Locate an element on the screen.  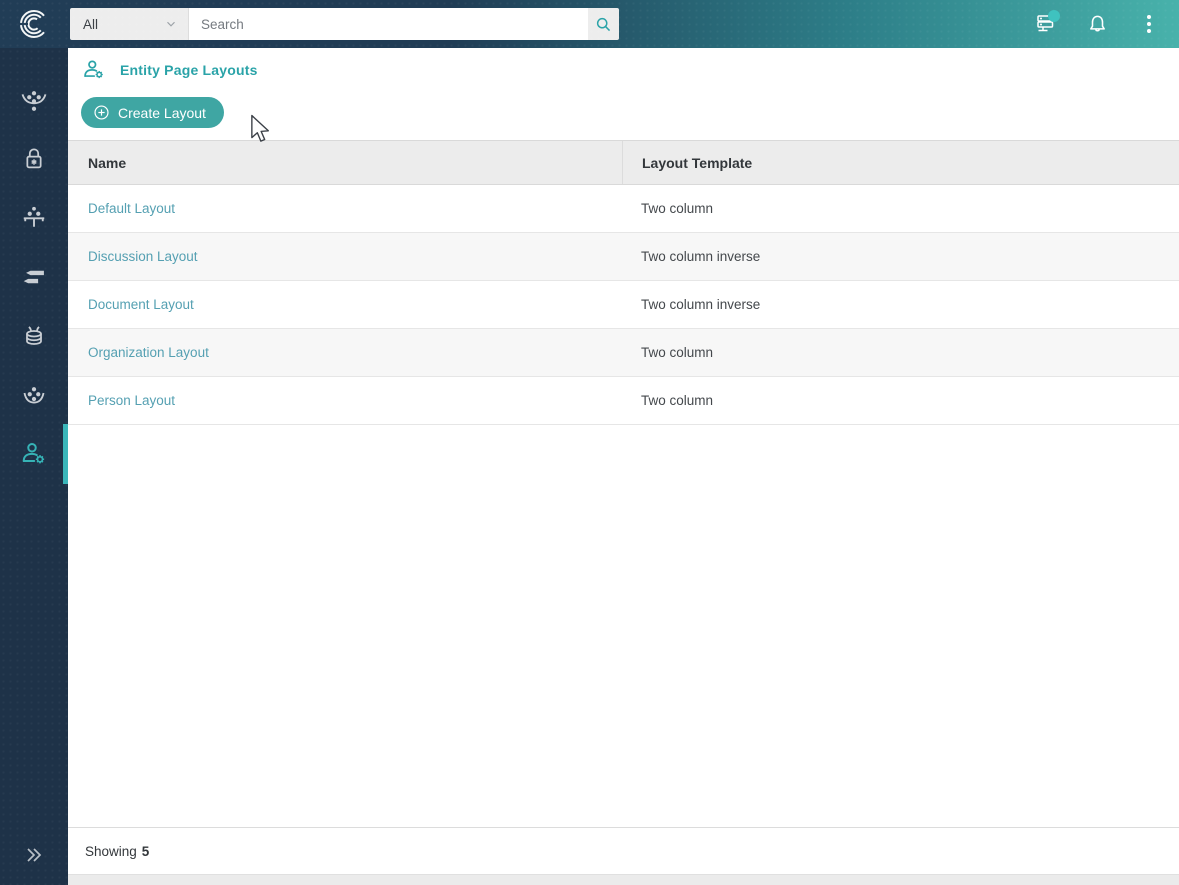
page-header: Entity Page Layouts is located at coordinates (169, 70).